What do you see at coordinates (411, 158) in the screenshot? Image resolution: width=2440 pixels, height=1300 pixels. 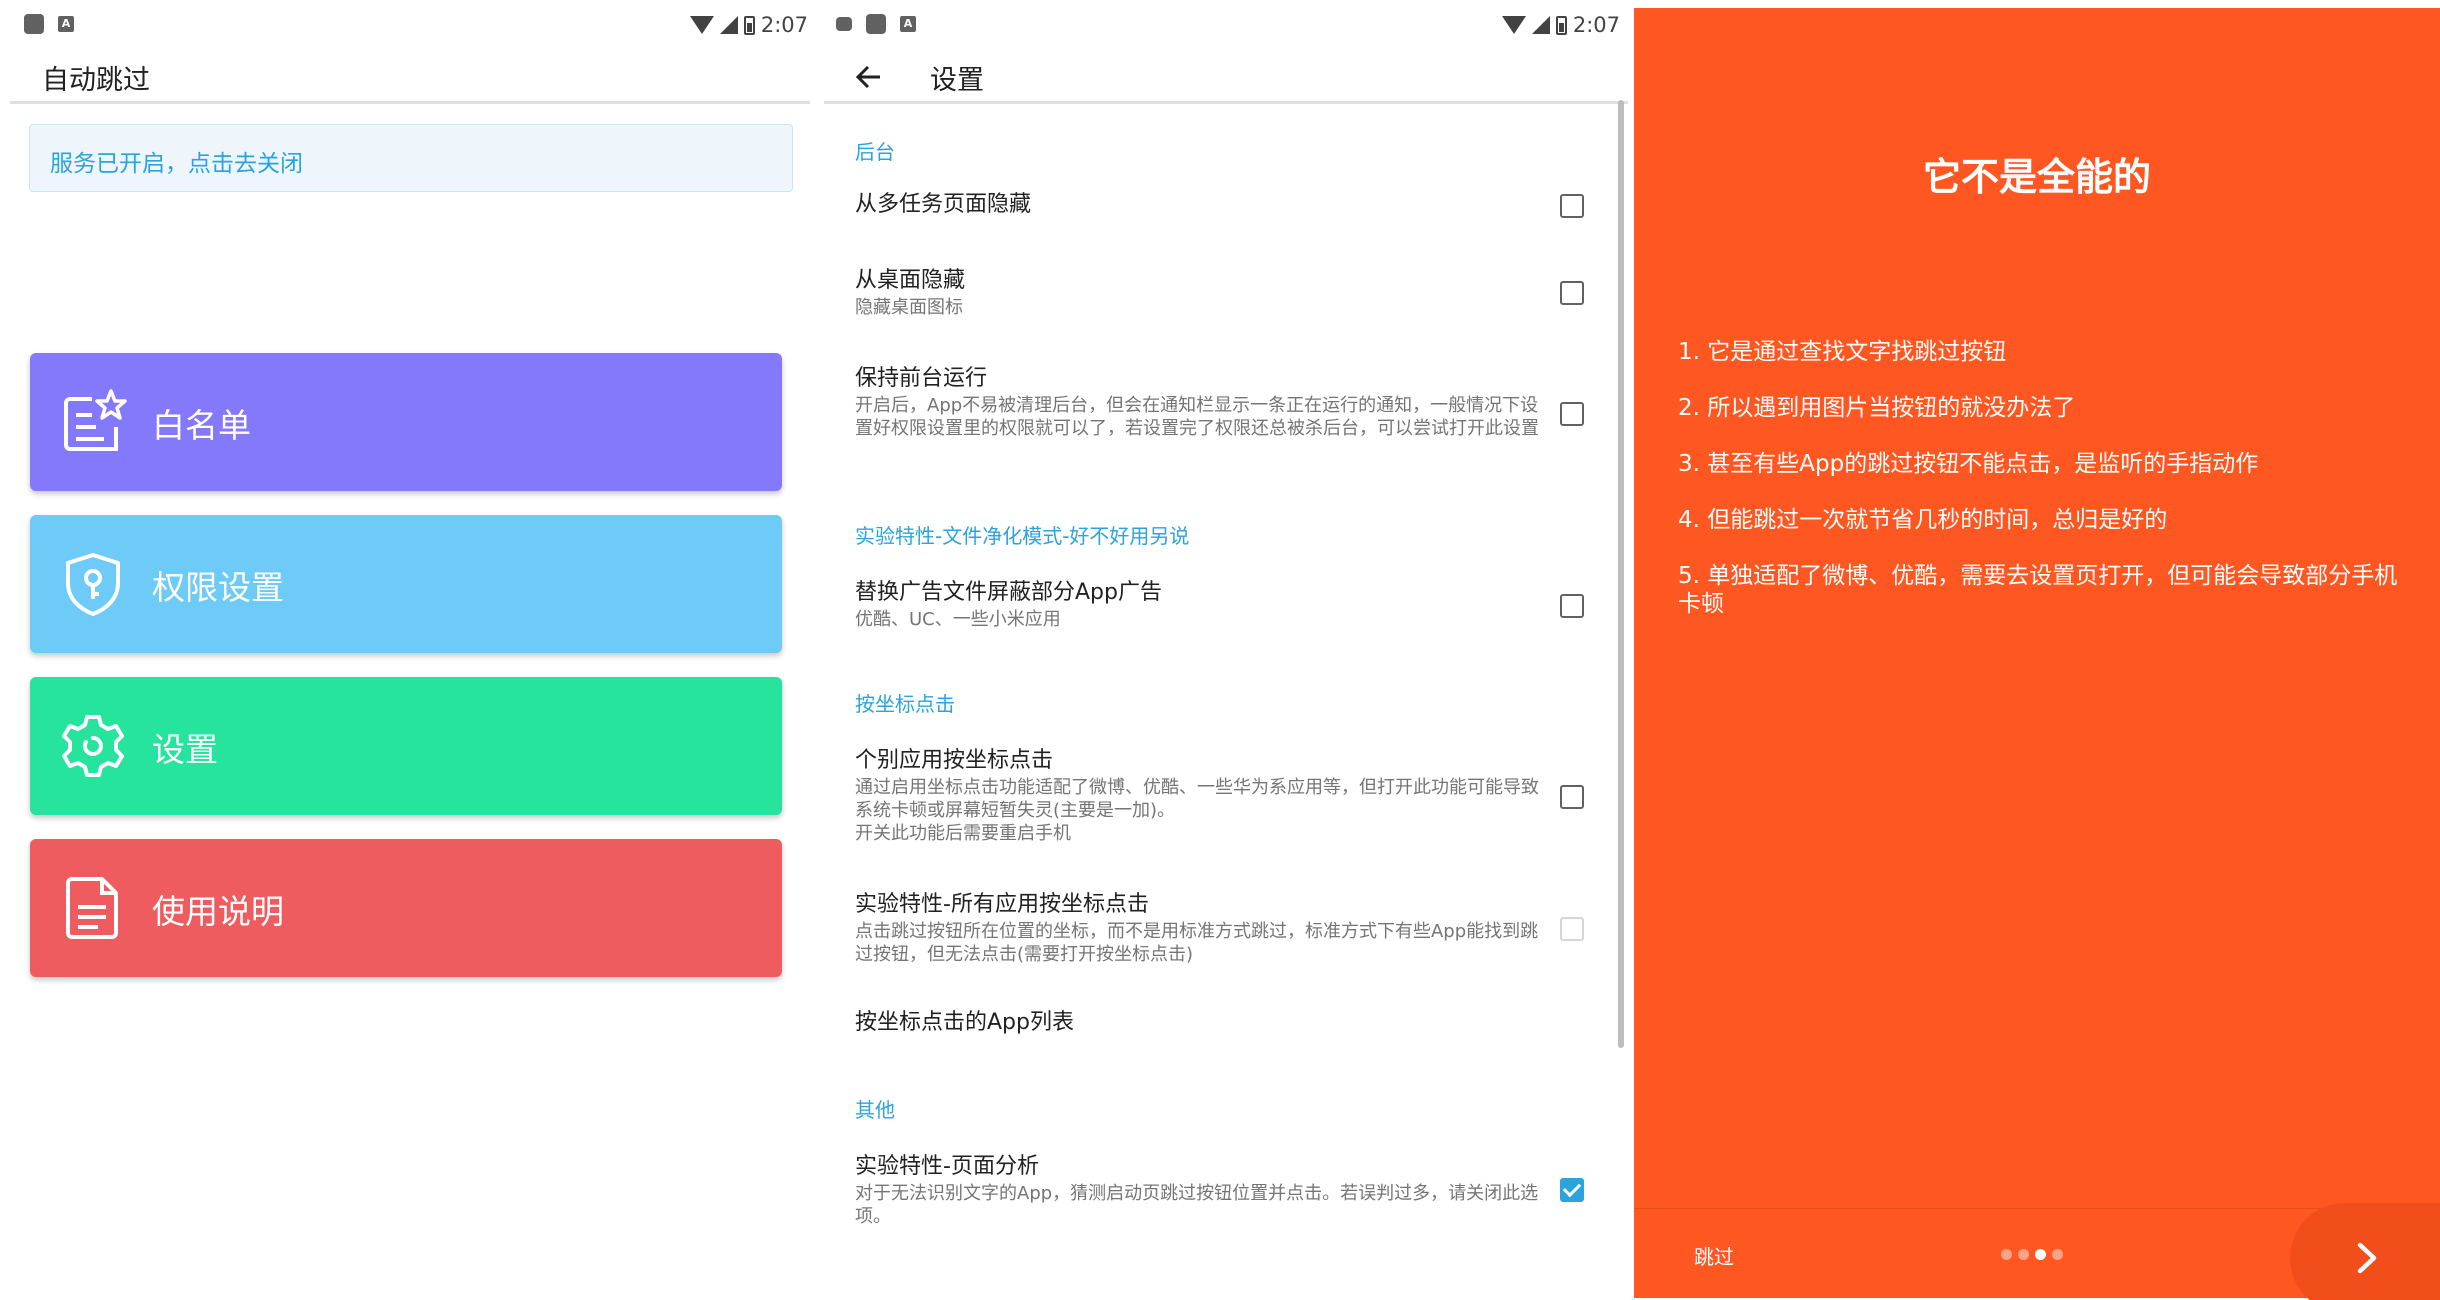 I see `service-status-banner: 服务已开启，点击去关闭` at bounding box center [411, 158].